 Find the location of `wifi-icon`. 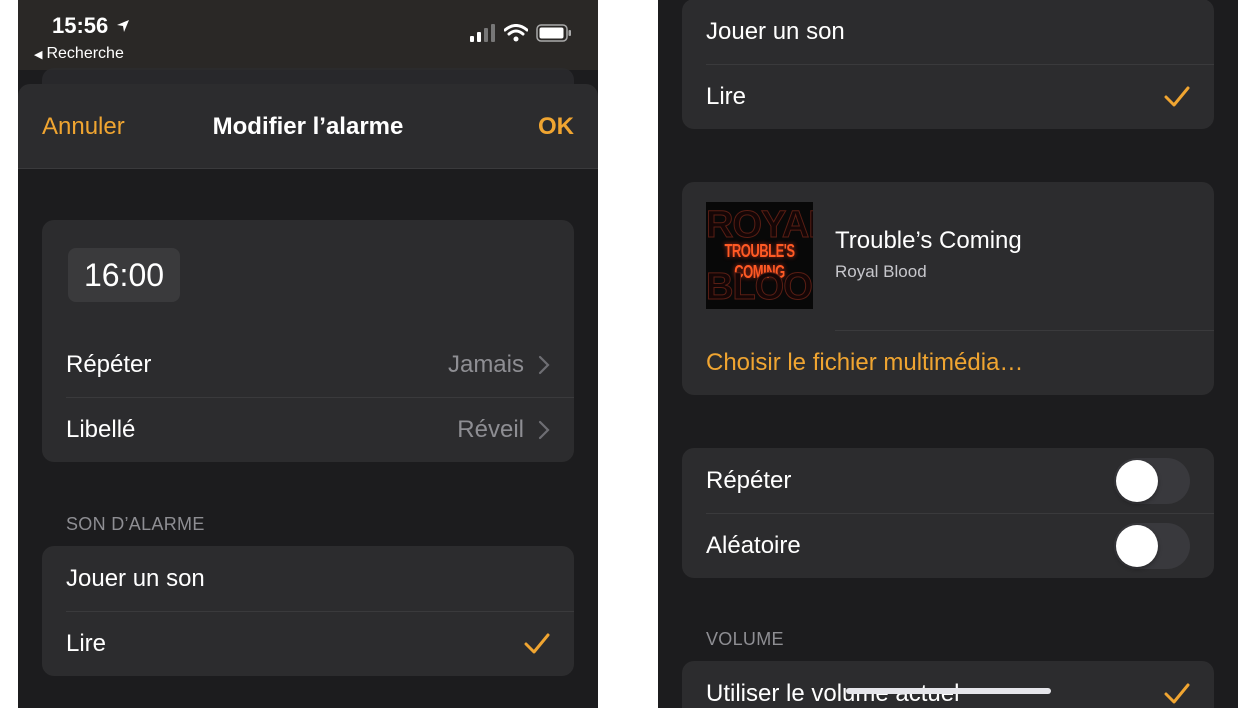

wifi-icon is located at coordinates (516, 33).